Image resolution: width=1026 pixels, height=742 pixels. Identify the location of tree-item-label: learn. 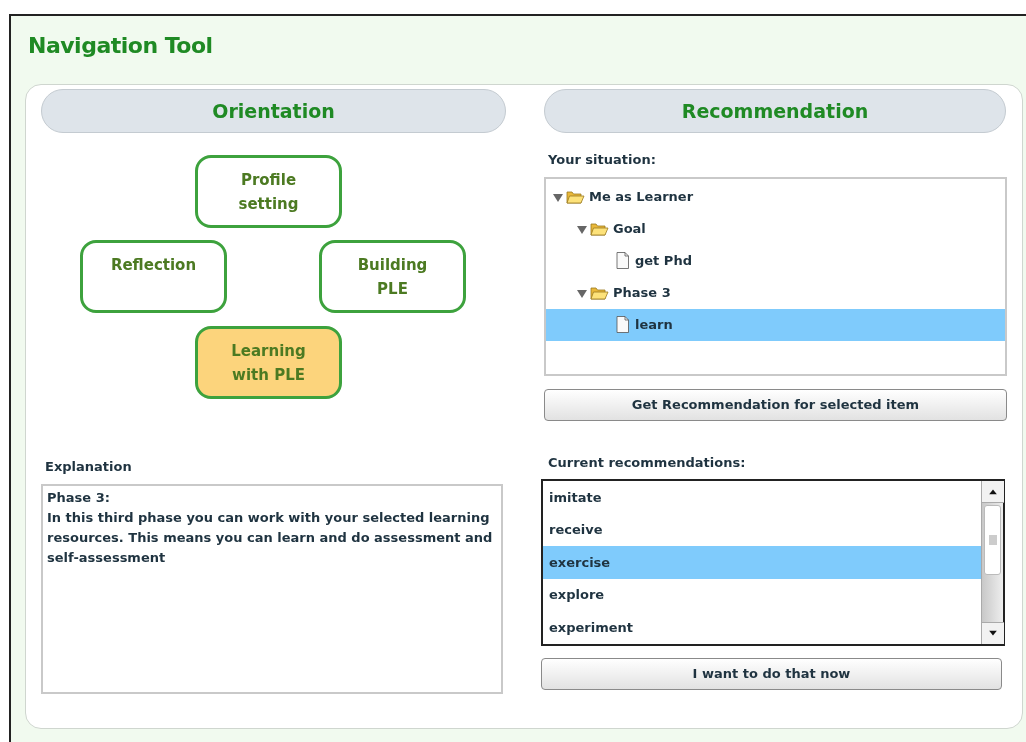
(654, 325).